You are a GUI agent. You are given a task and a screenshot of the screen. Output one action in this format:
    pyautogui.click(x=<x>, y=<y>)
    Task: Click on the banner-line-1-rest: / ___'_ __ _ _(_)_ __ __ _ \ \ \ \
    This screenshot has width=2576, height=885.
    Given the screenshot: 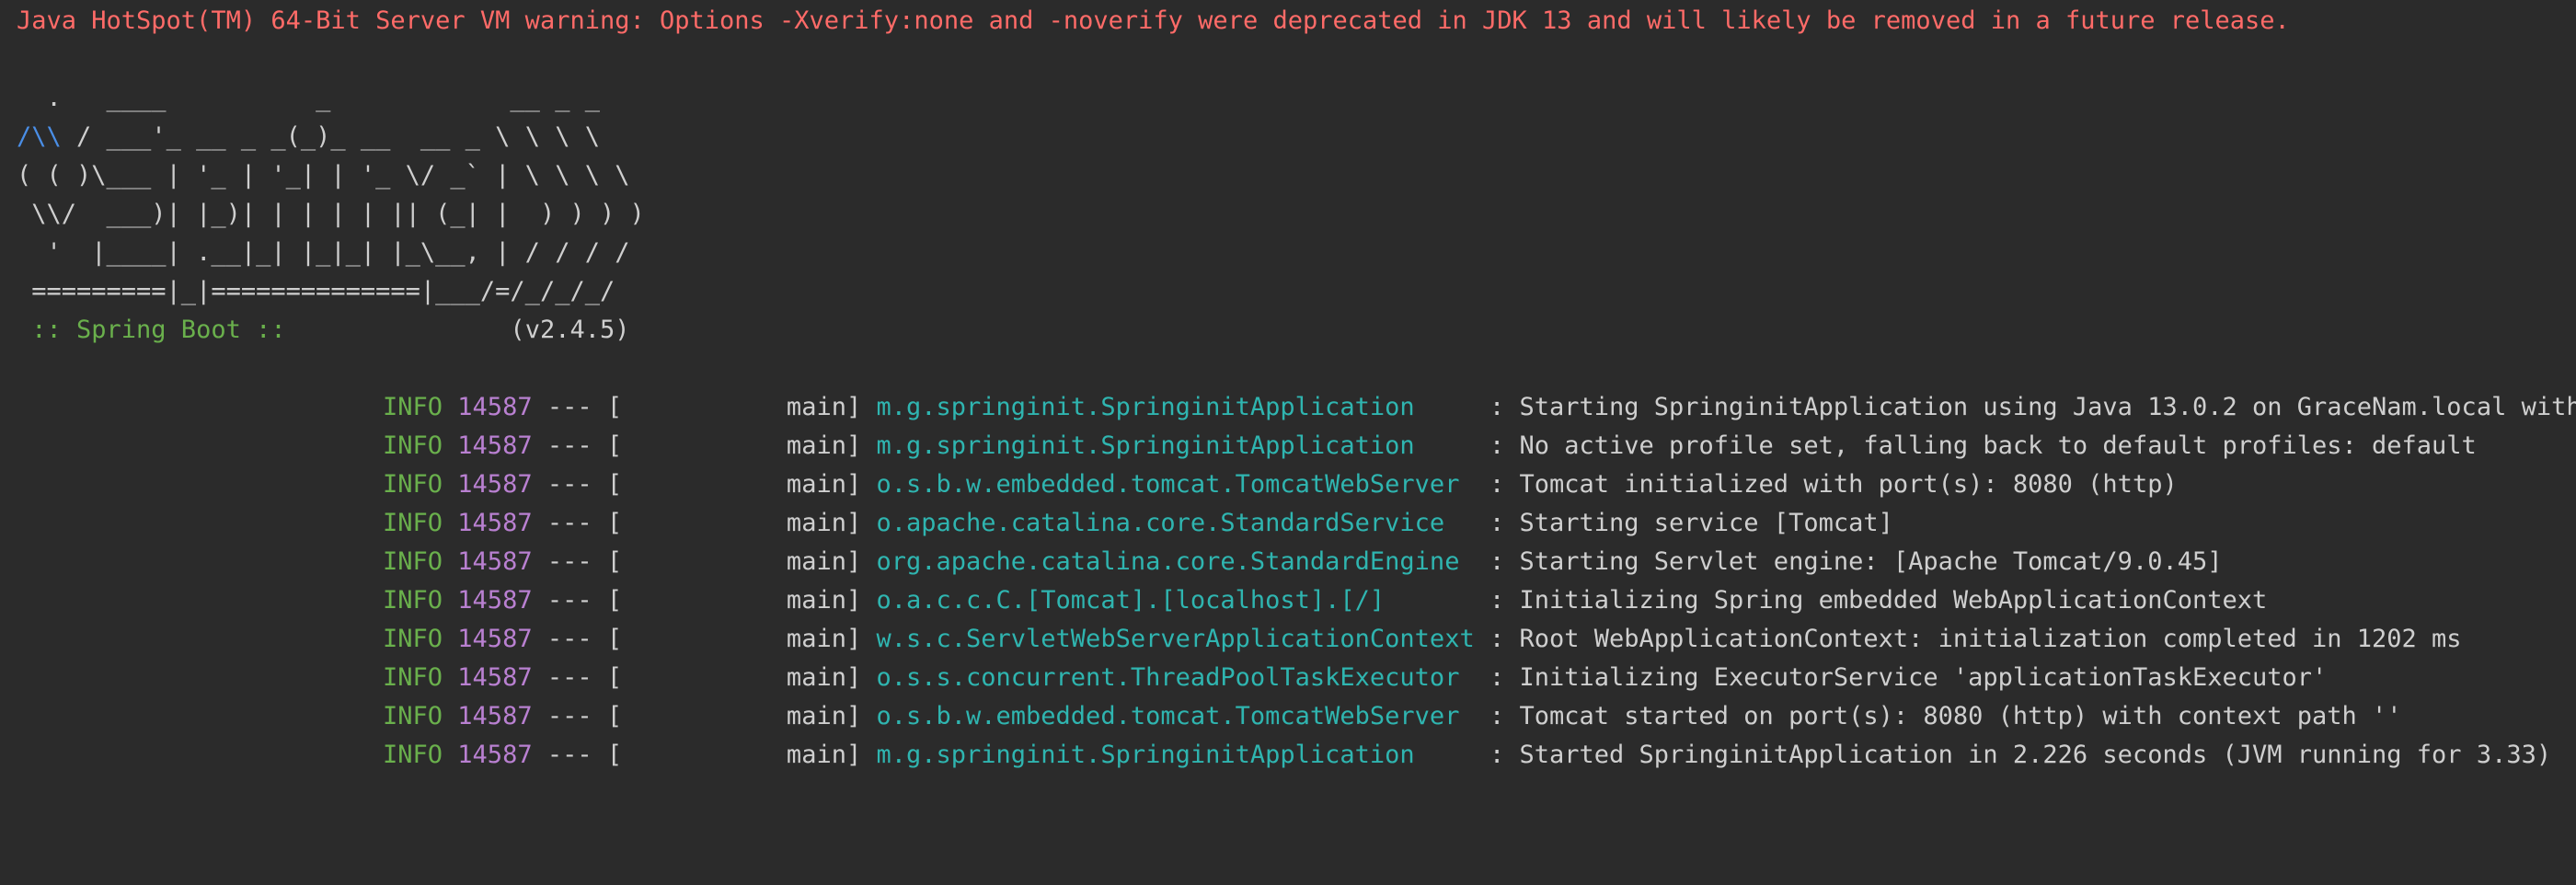 What is the action you would take?
    pyautogui.click(x=330, y=137)
    